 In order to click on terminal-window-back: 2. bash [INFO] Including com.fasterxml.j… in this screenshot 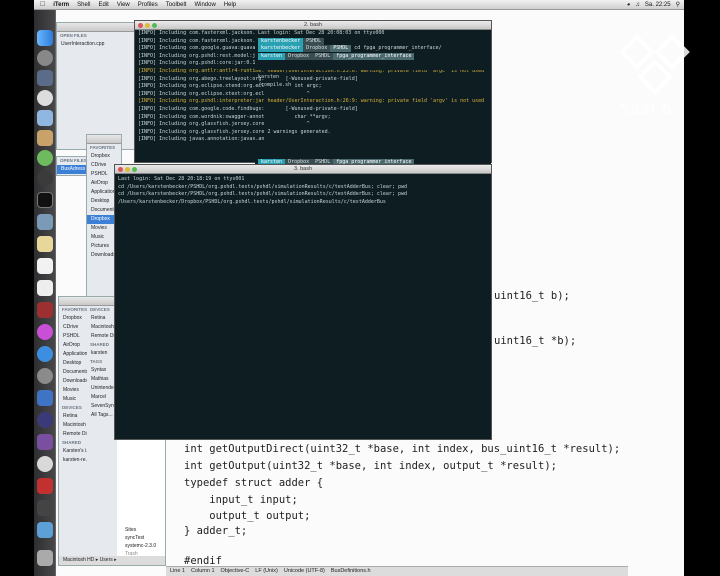, I will do `click(313, 93)`.